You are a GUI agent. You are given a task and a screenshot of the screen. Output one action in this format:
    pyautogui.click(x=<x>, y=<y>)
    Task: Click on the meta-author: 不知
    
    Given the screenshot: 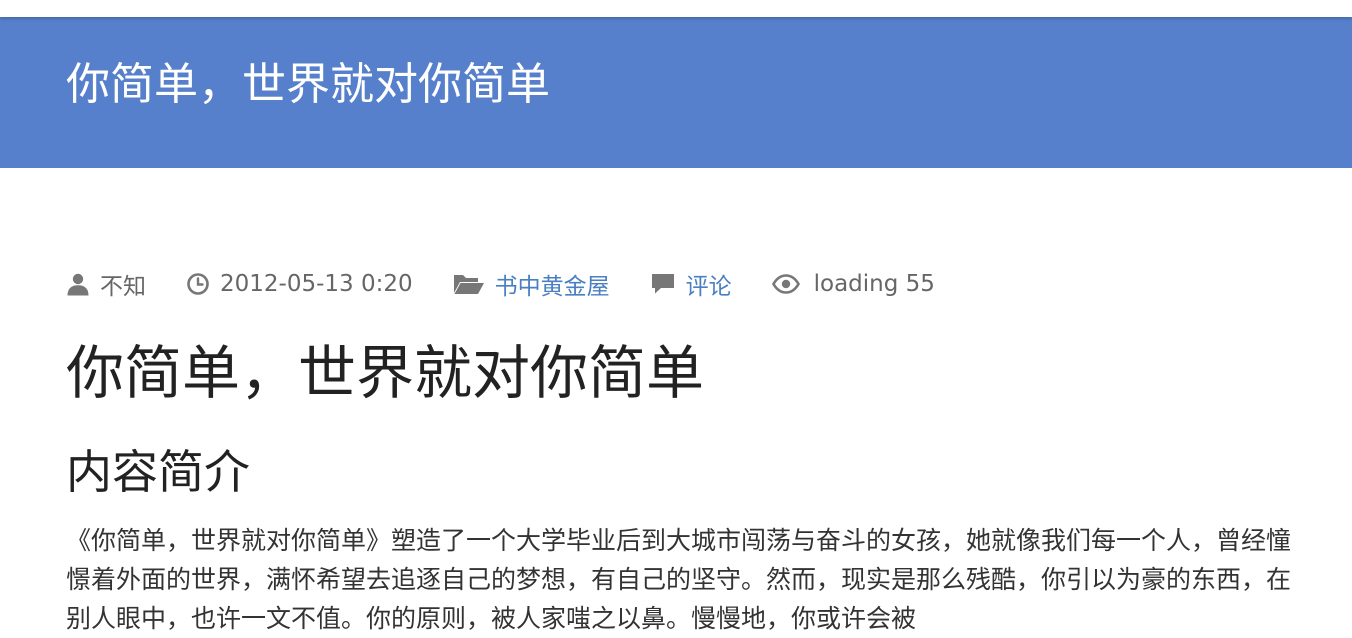 What is the action you would take?
    pyautogui.click(x=106, y=284)
    